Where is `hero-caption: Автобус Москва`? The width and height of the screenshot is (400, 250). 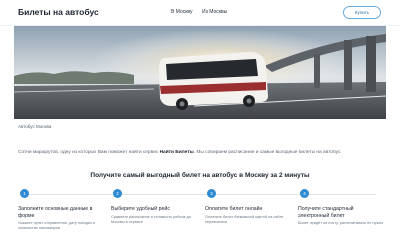 hero-caption: Автобус Москва is located at coordinates (35, 126).